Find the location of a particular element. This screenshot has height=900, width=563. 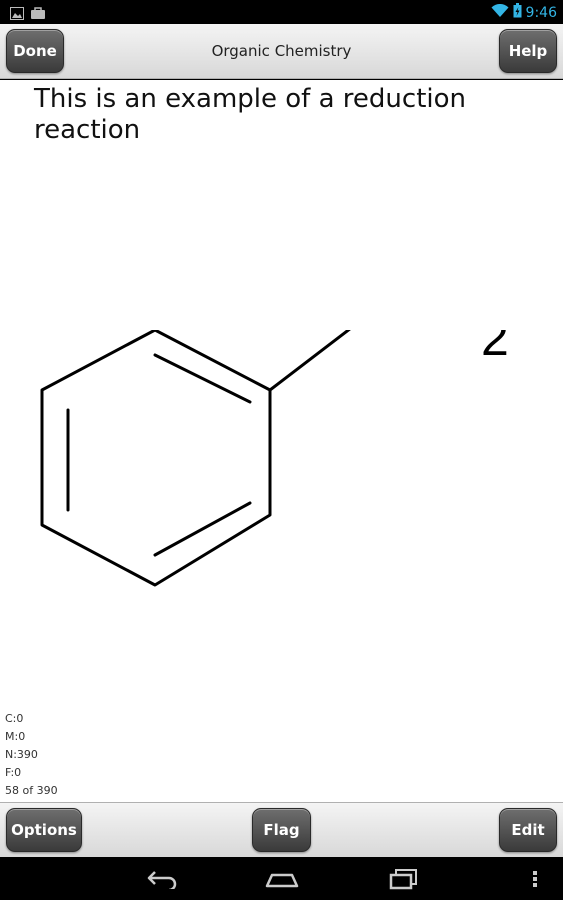

ring-double-bond-top is located at coordinates (202, 378).